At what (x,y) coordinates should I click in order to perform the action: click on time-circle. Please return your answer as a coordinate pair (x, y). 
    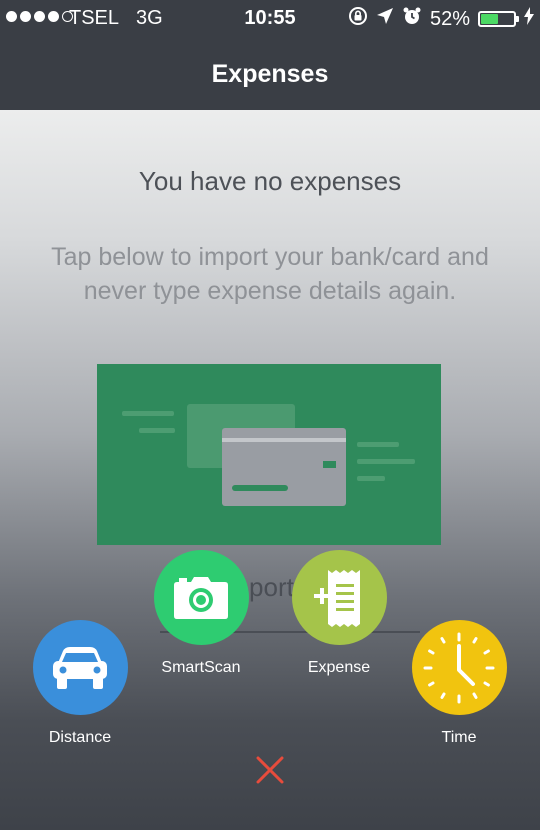
    Looking at the image, I should click on (459, 667).